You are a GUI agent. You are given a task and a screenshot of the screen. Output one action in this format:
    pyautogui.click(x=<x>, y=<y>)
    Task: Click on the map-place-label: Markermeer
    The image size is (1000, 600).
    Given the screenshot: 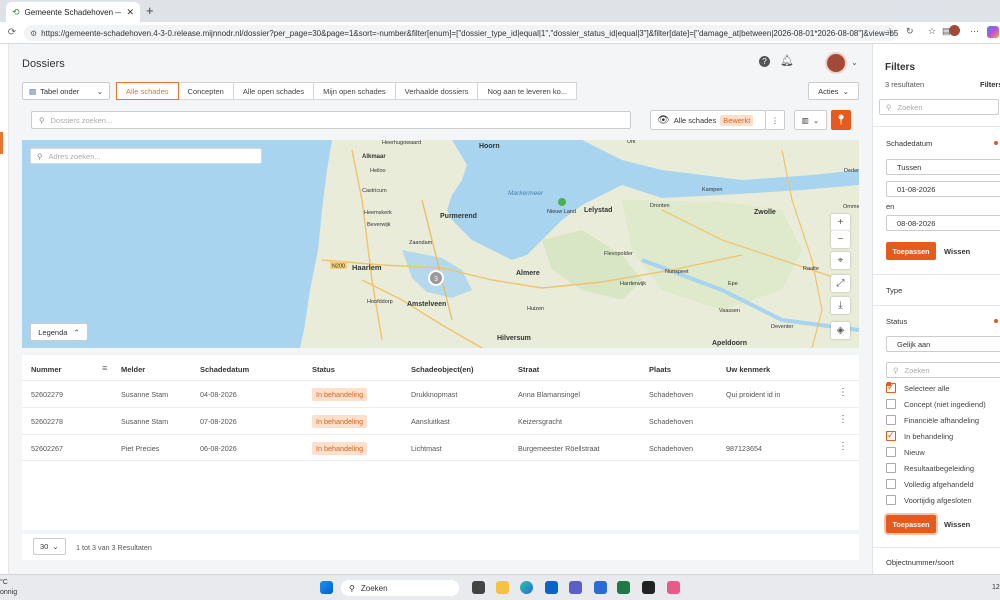 What is the action you would take?
    pyautogui.click(x=526, y=193)
    